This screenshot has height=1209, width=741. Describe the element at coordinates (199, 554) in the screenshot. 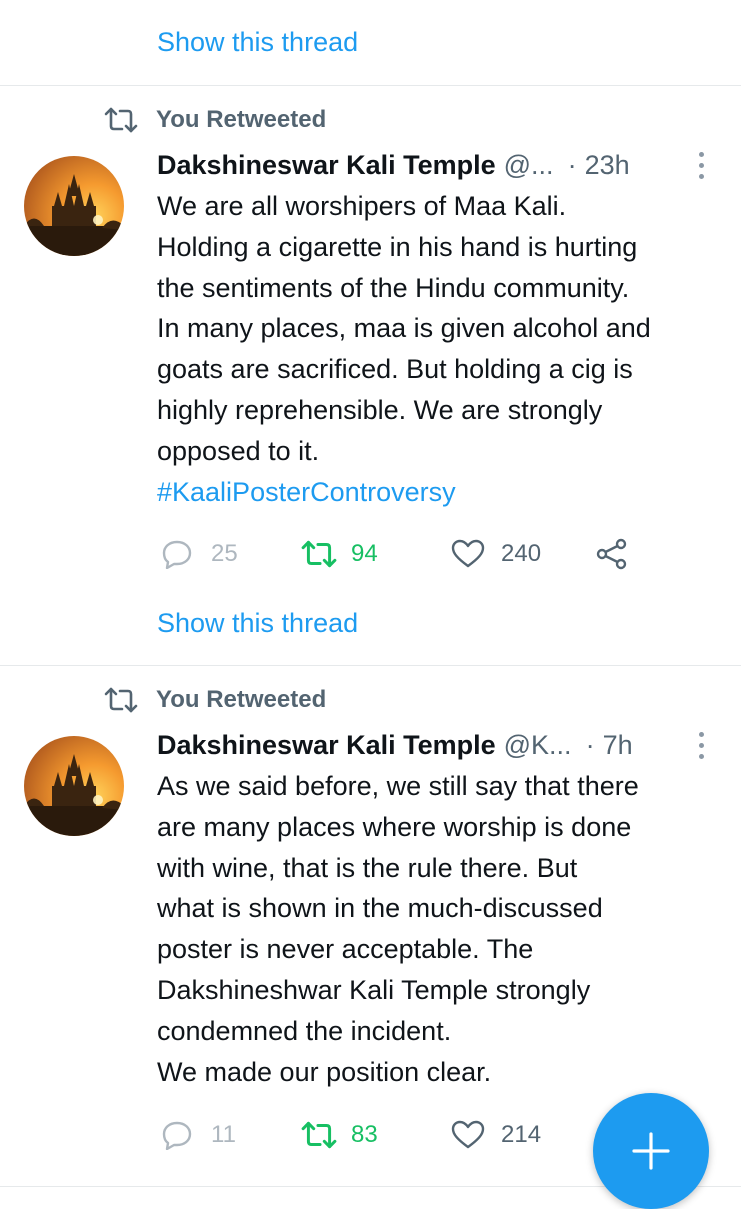

I see `reply-button: 25` at that location.